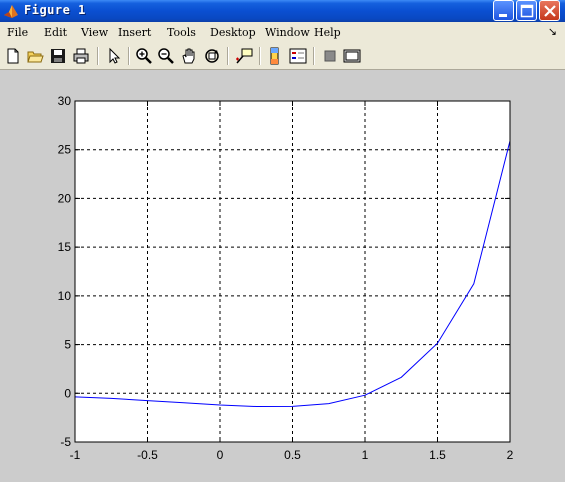 Image resolution: width=565 pixels, height=482 pixels. Describe the element at coordinates (11, 11) in the screenshot. I see `matlab-logo-icon` at that location.